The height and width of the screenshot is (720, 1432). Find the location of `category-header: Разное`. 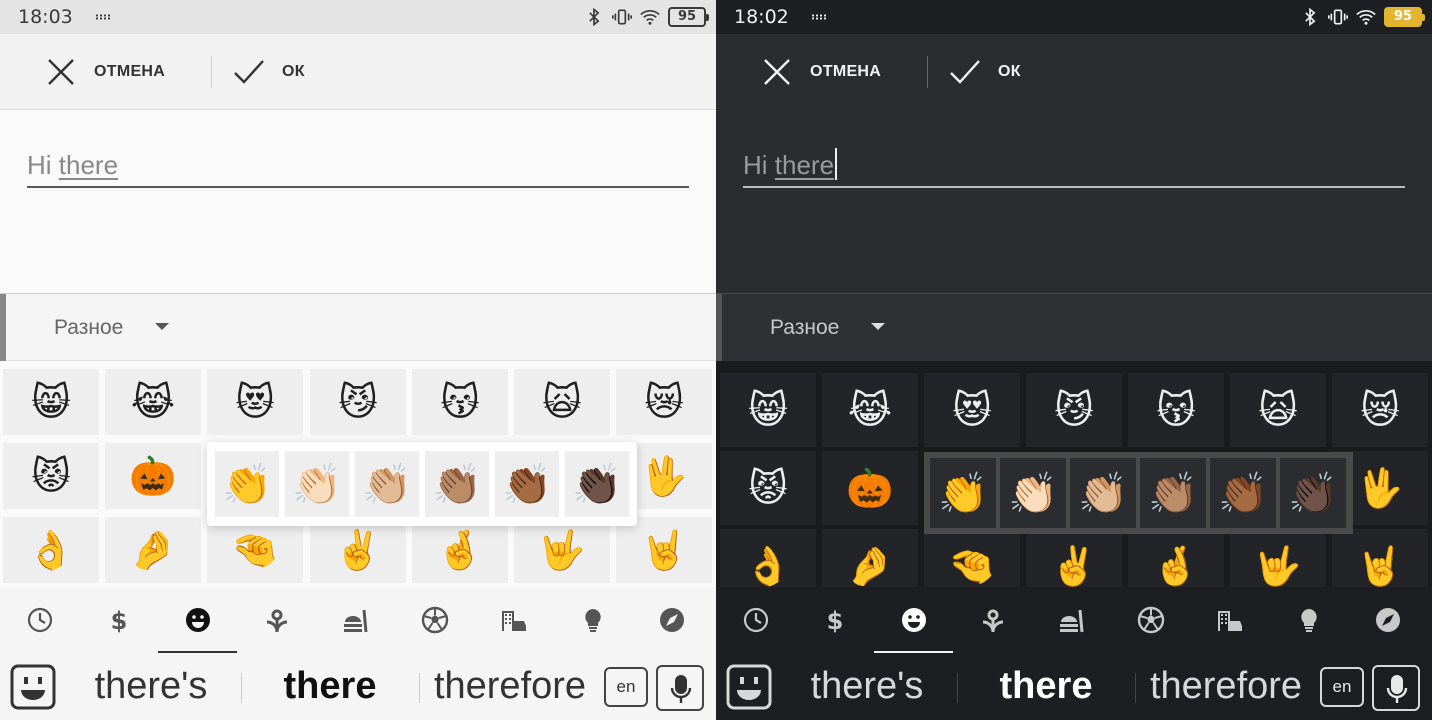

category-header: Разное is located at coordinates (1074, 327).